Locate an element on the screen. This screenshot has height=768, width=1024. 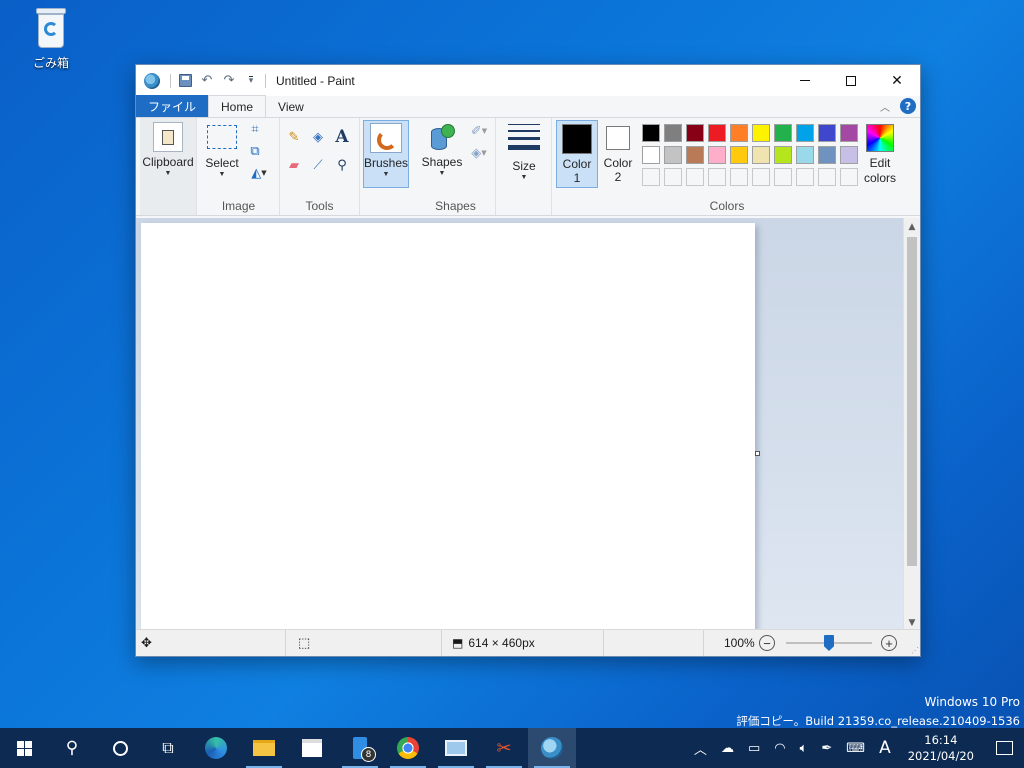
size-button: Size ▼ is located at coordinates (524, 151).